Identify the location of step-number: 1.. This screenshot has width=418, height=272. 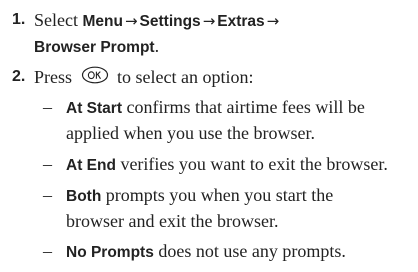
(19, 19).